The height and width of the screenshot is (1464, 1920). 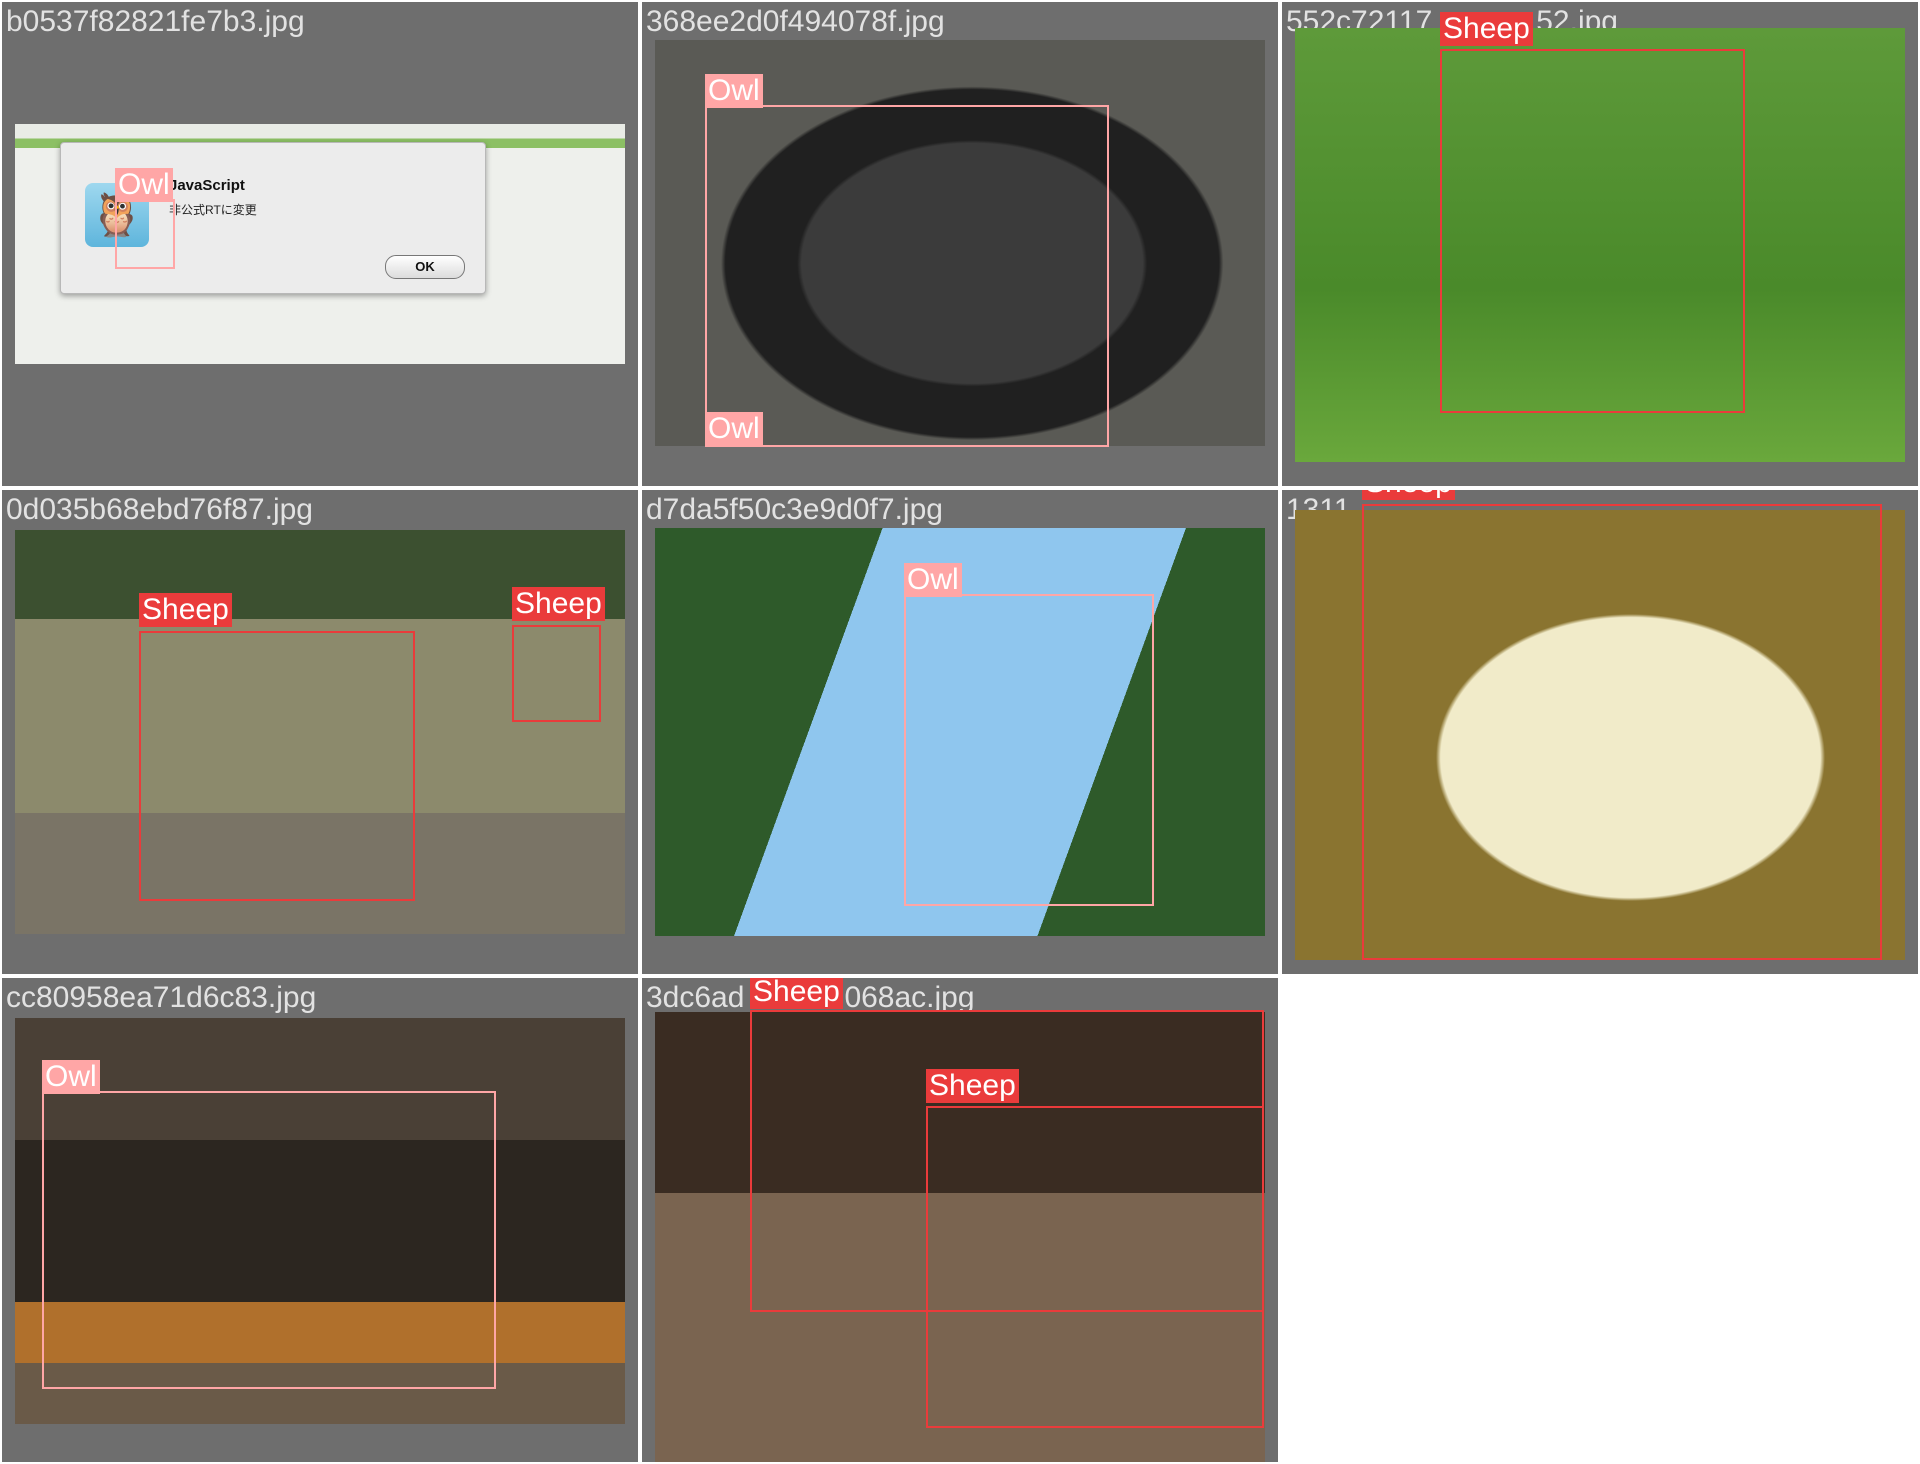 What do you see at coordinates (795, 21) in the screenshot?
I see `tile-filename: 368ee2d0f494078f.jpg` at bounding box center [795, 21].